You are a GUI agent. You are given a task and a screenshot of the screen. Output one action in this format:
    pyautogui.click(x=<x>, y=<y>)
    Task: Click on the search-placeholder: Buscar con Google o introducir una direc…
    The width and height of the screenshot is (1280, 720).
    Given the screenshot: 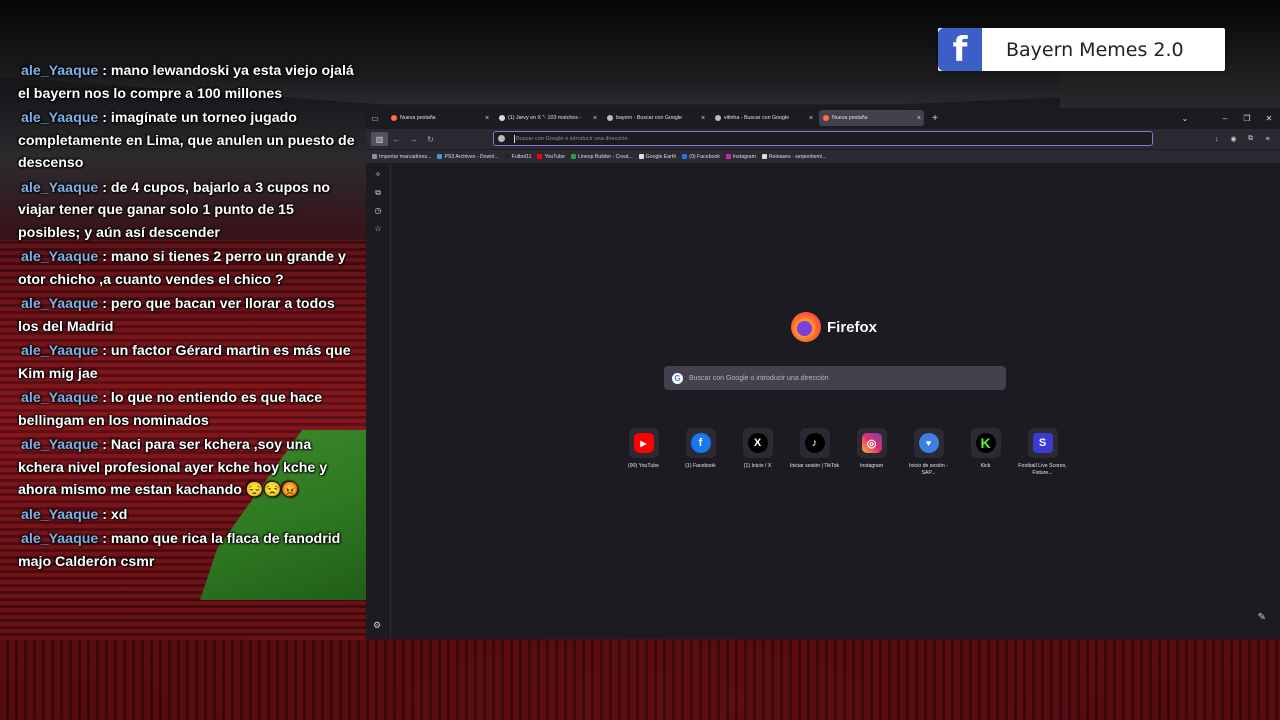 What is the action you would take?
    pyautogui.click(x=759, y=378)
    